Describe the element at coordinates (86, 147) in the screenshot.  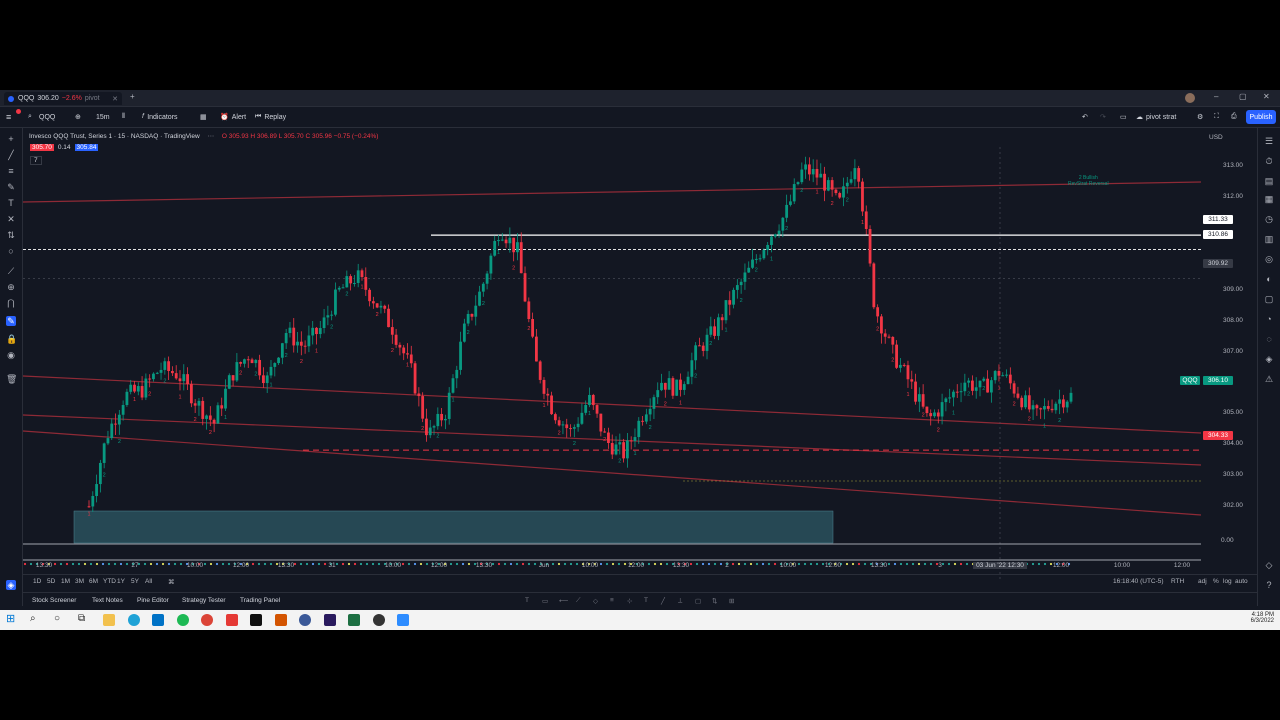
I see `ask-price: 305.84` at that location.